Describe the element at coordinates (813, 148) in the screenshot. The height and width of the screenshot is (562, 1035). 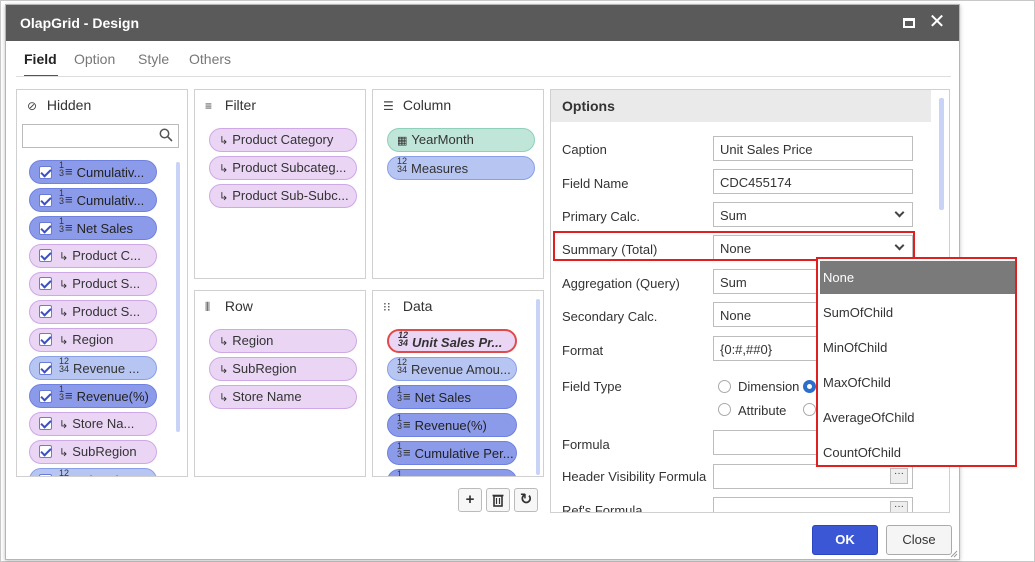
I see `caption-field: Unit Sales Price` at that location.